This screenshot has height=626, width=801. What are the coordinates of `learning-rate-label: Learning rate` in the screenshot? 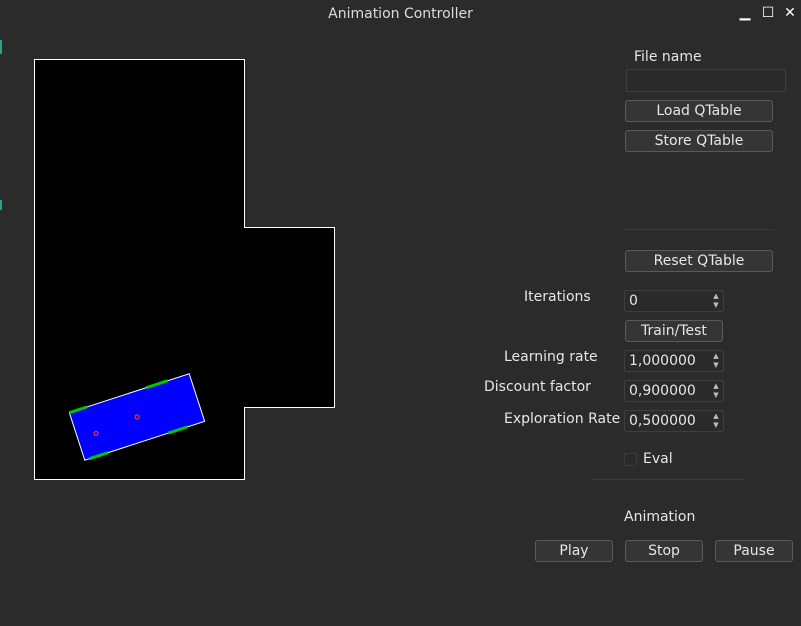 It's located at (551, 357).